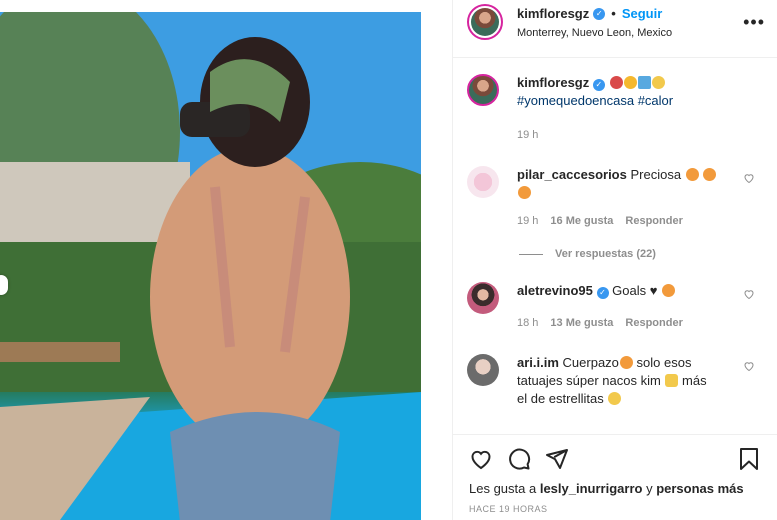 The height and width of the screenshot is (520, 777). I want to click on location-link: Monterrey, Nuevo Leon, Mexico, so click(594, 33).